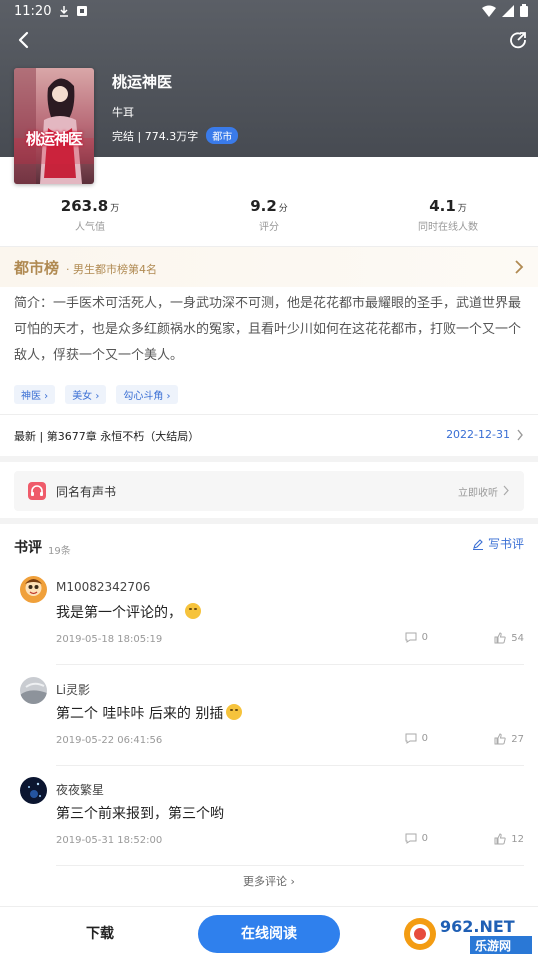 The width and height of the screenshot is (538, 958). I want to click on write-review-button: 写书评, so click(498, 543).